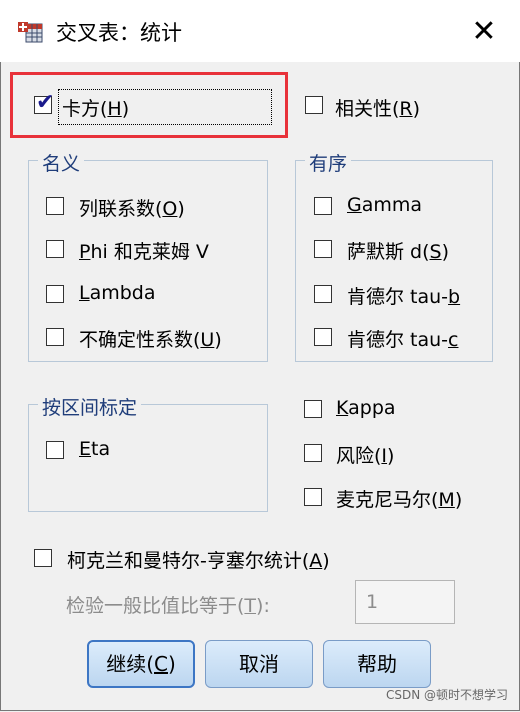 This screenshot has width=520, height=712. Describe the element at coordinates (168, 606) in the screenshot. I see `common-odds-ratio-label: 检验一般比值比等于(T):` at that location.